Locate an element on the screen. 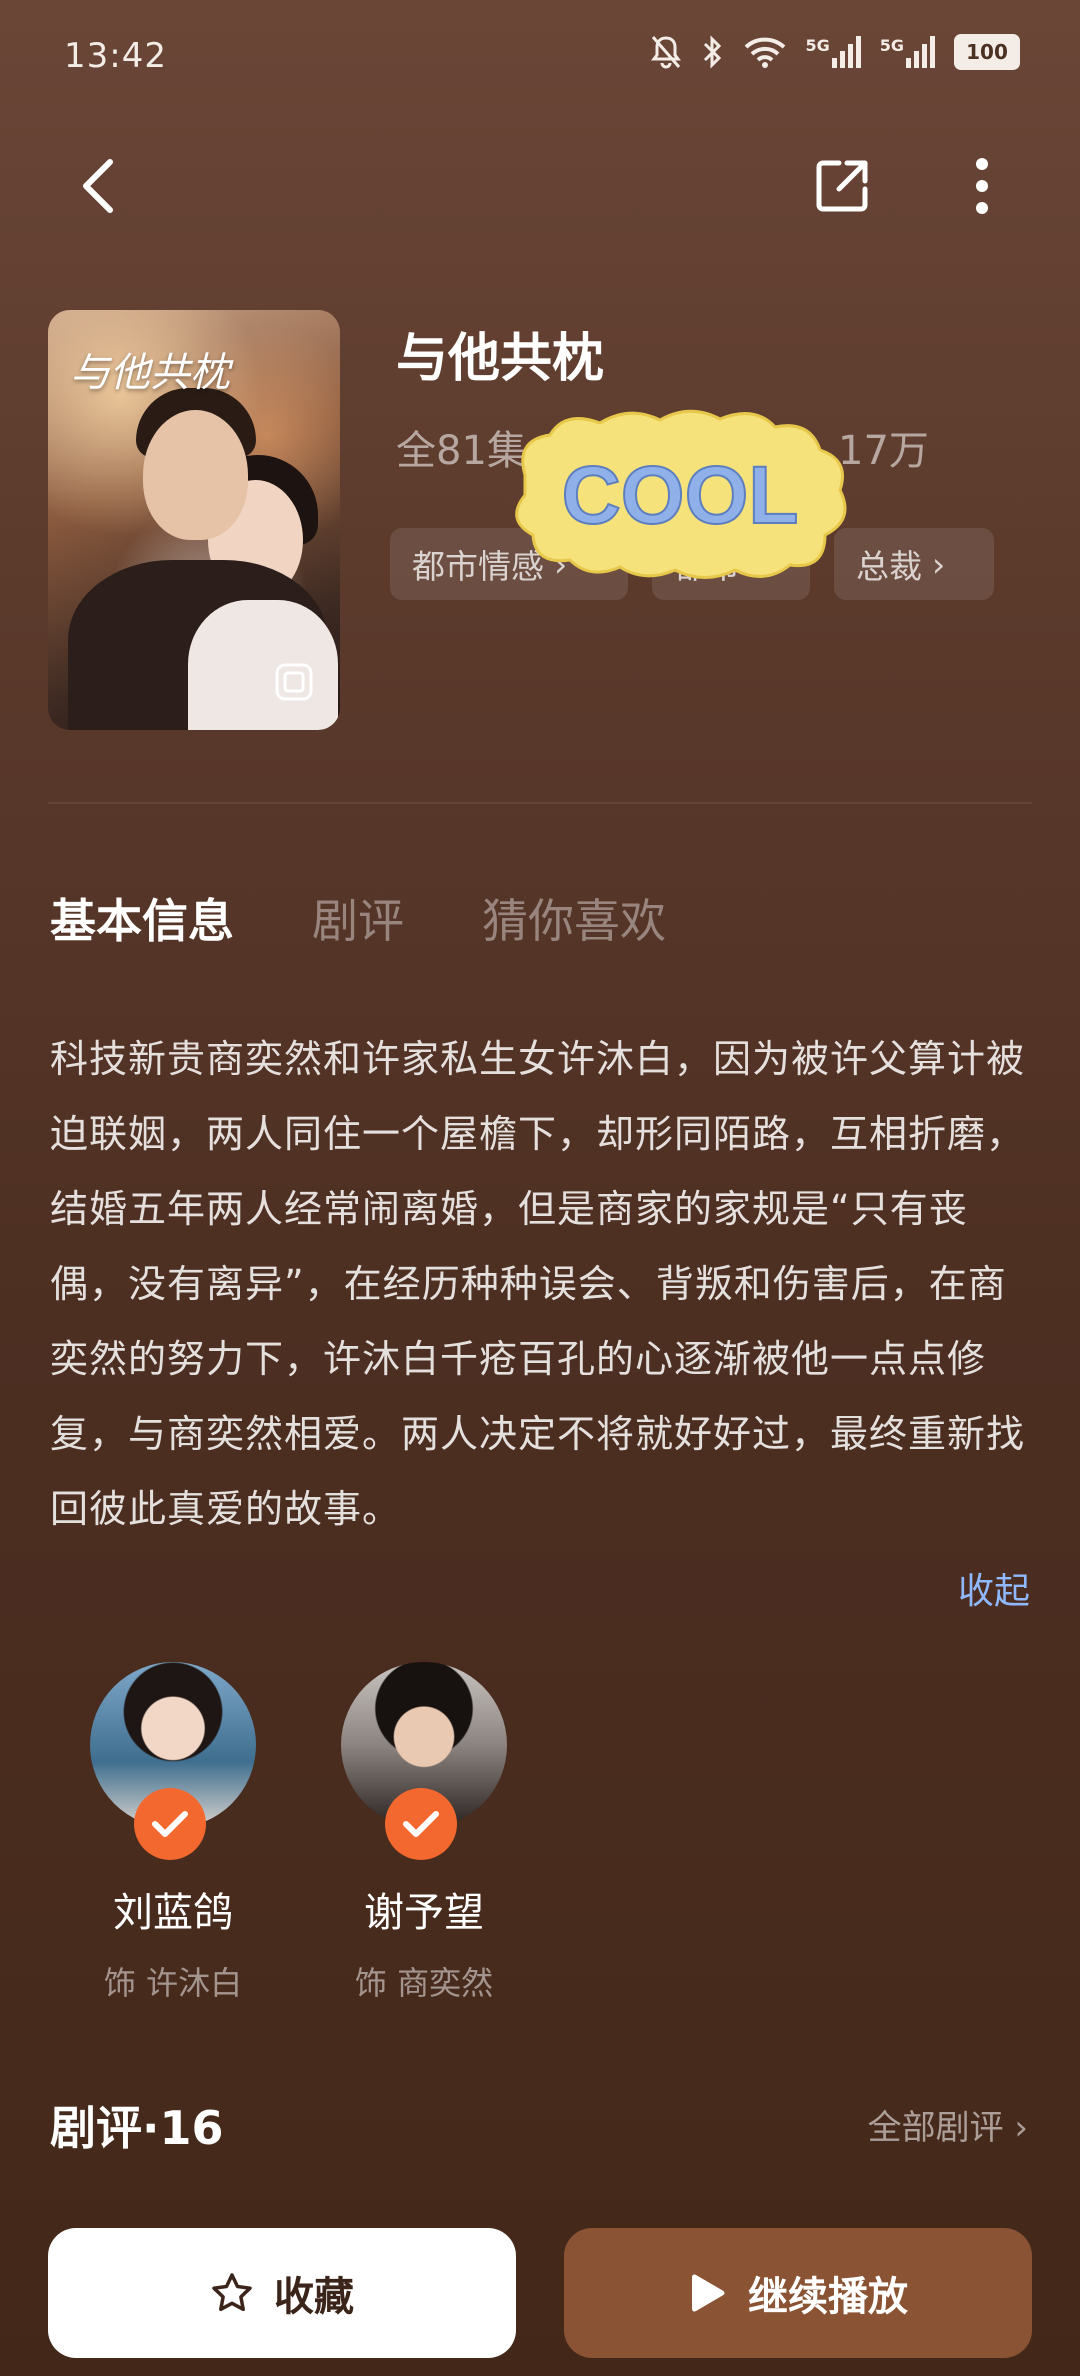 The image size is (1080, 2376). gallery-icon is located at coordinates (294, 682).